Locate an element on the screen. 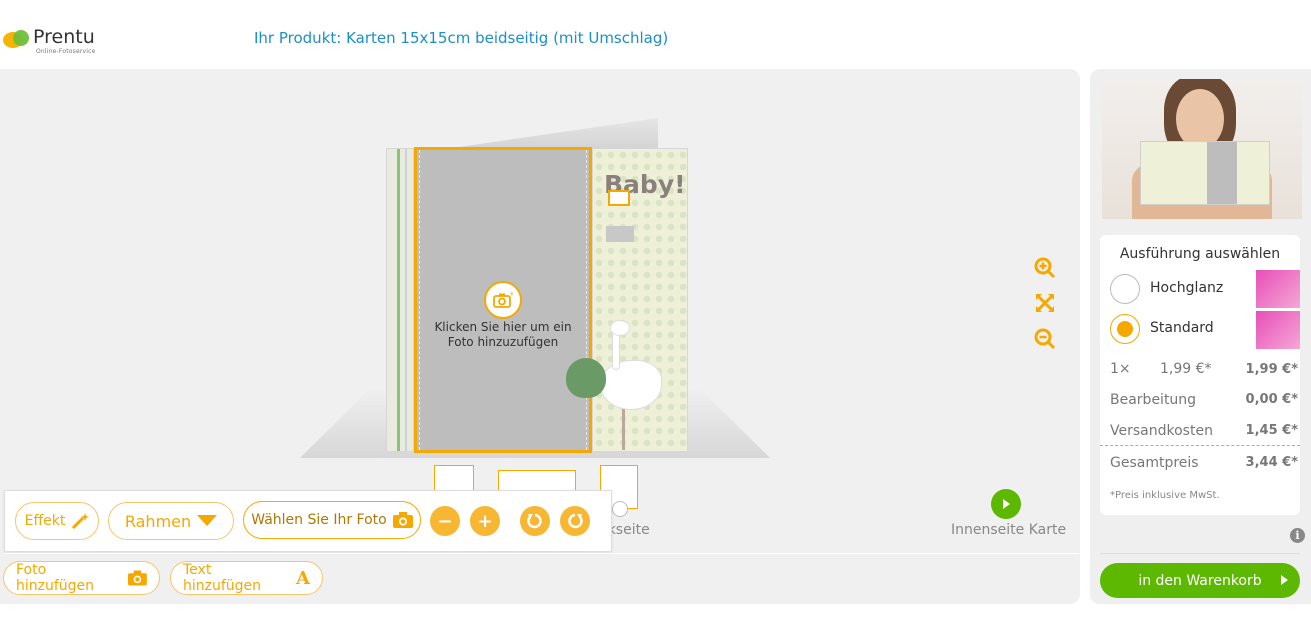 Image resolution: width=1311 pixels, height=626 pixels. option-standard-thumbnail is located at coordinates (1278, 330).